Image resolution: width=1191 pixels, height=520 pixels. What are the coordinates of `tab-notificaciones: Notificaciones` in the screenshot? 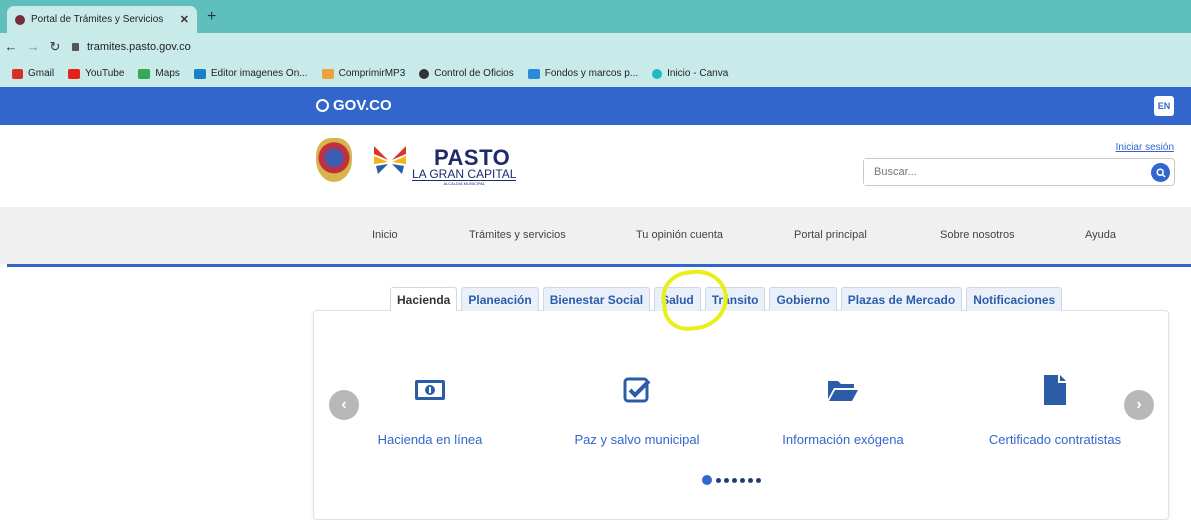 It's located at (1014, 299).